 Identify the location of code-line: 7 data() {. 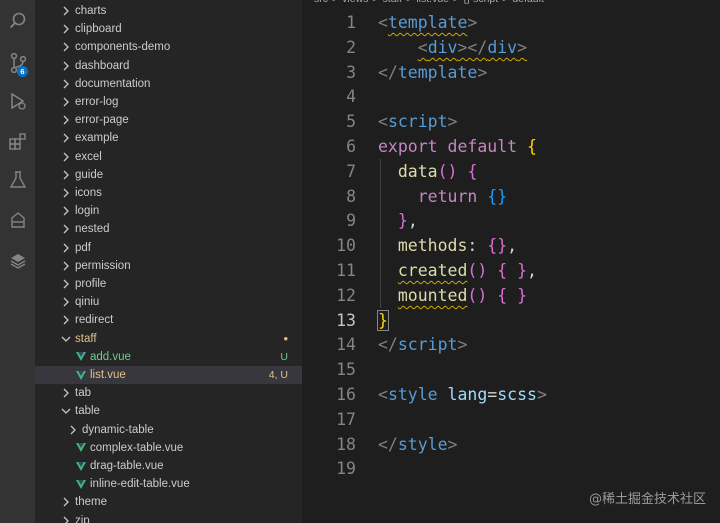
(511, 171).